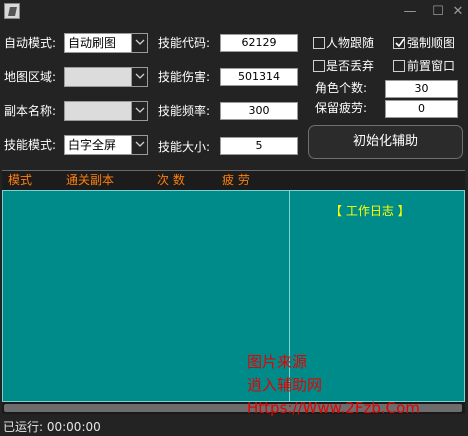 This screenshot has width=468, height=436. What do you see at coordinates (385, 142) in the screenshot?
I see `init-assist-button: 初始化辅助` at bounding box center [385, 142].